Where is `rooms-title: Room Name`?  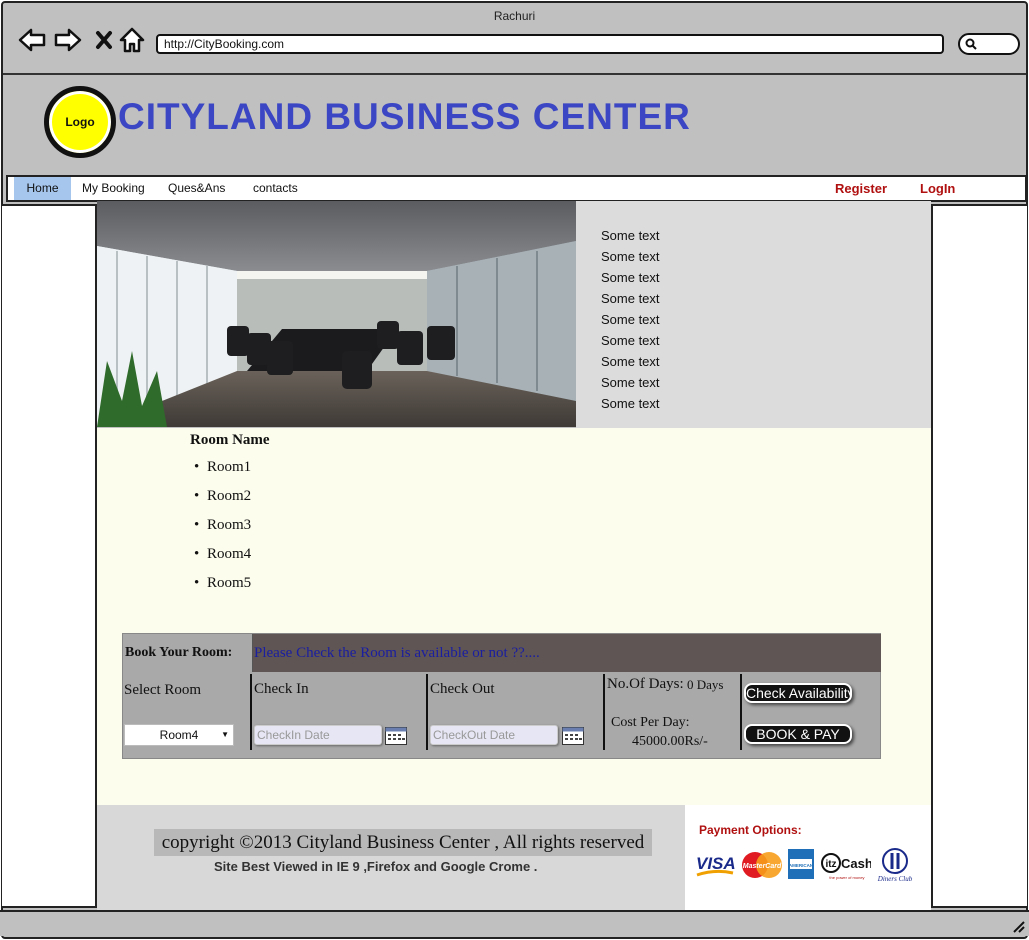 rooms-title: Room Name is located at coordinates (230, 440).